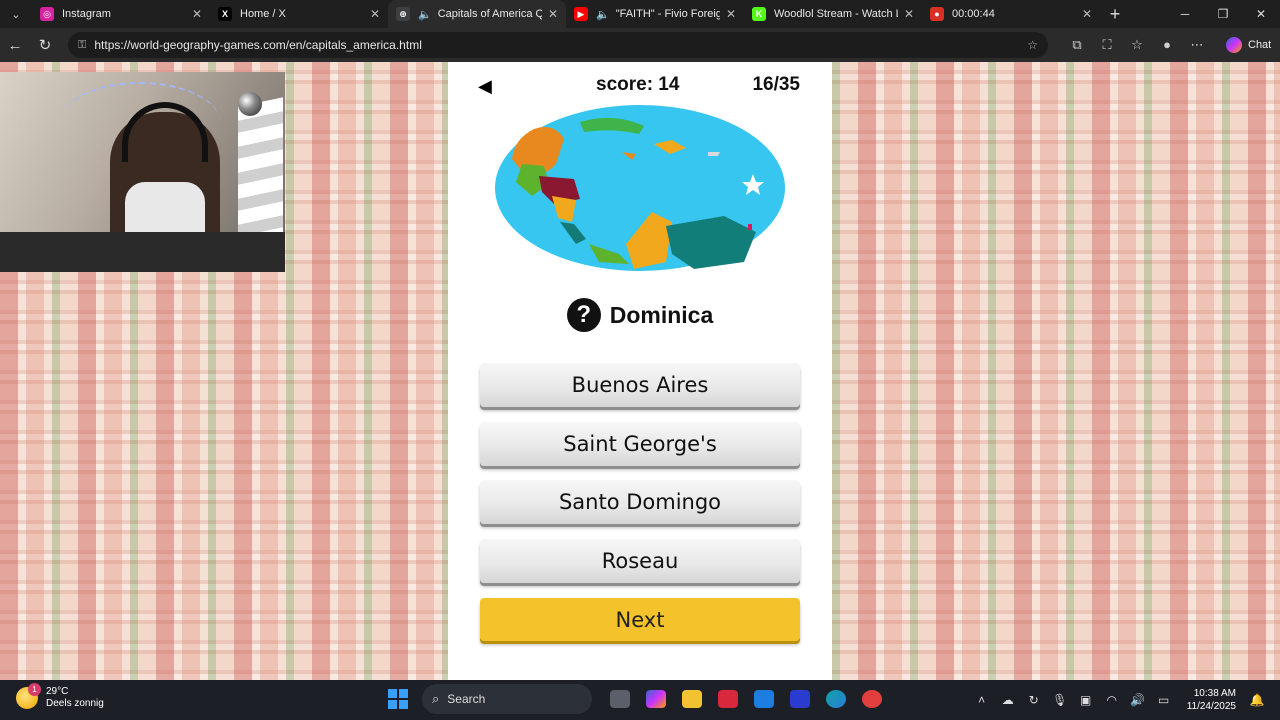 This screenshot has width=1280, height=720. What do you see at coordinates (507, 699) in the screenshot?
I see `taskbar-search: ⌕ Search` at bounding box center [507, 699].